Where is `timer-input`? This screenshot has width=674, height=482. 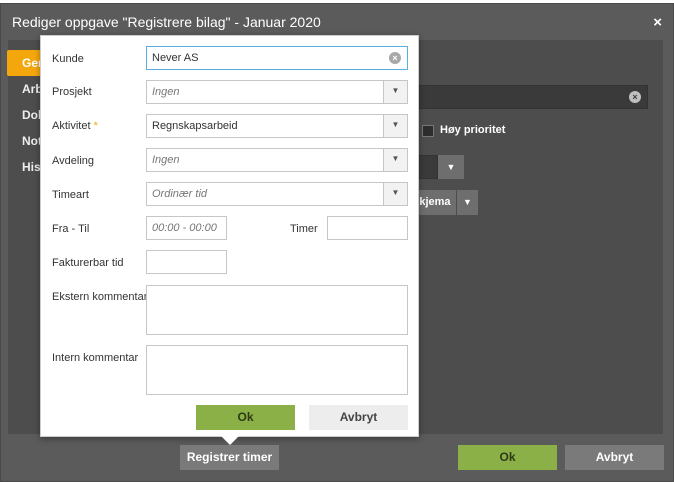 timer-input is located at coordinates (367, 228).